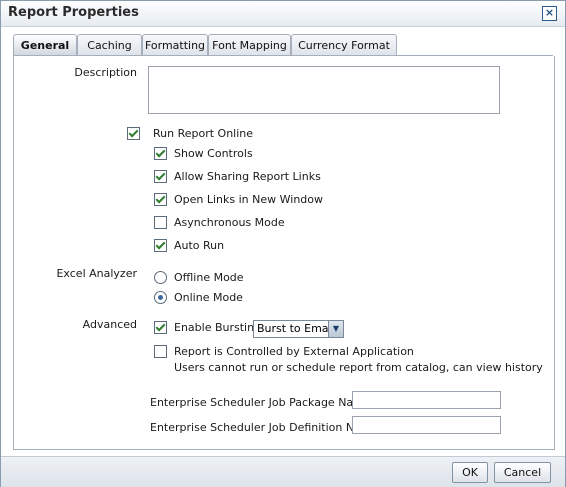 This screenshot has height=487, width=566. Describe the element at coordinates (109, 44) in the screenshot. I see `tab-caching: Caching` at that location.